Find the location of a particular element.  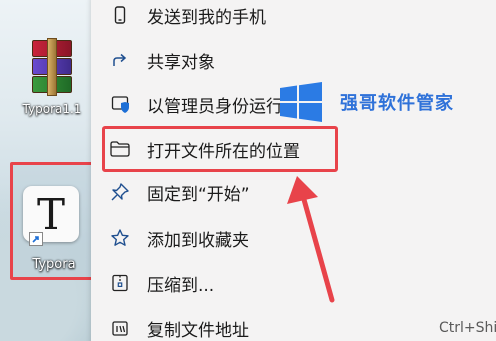

pin-icon is located at coordinates (120, 192).